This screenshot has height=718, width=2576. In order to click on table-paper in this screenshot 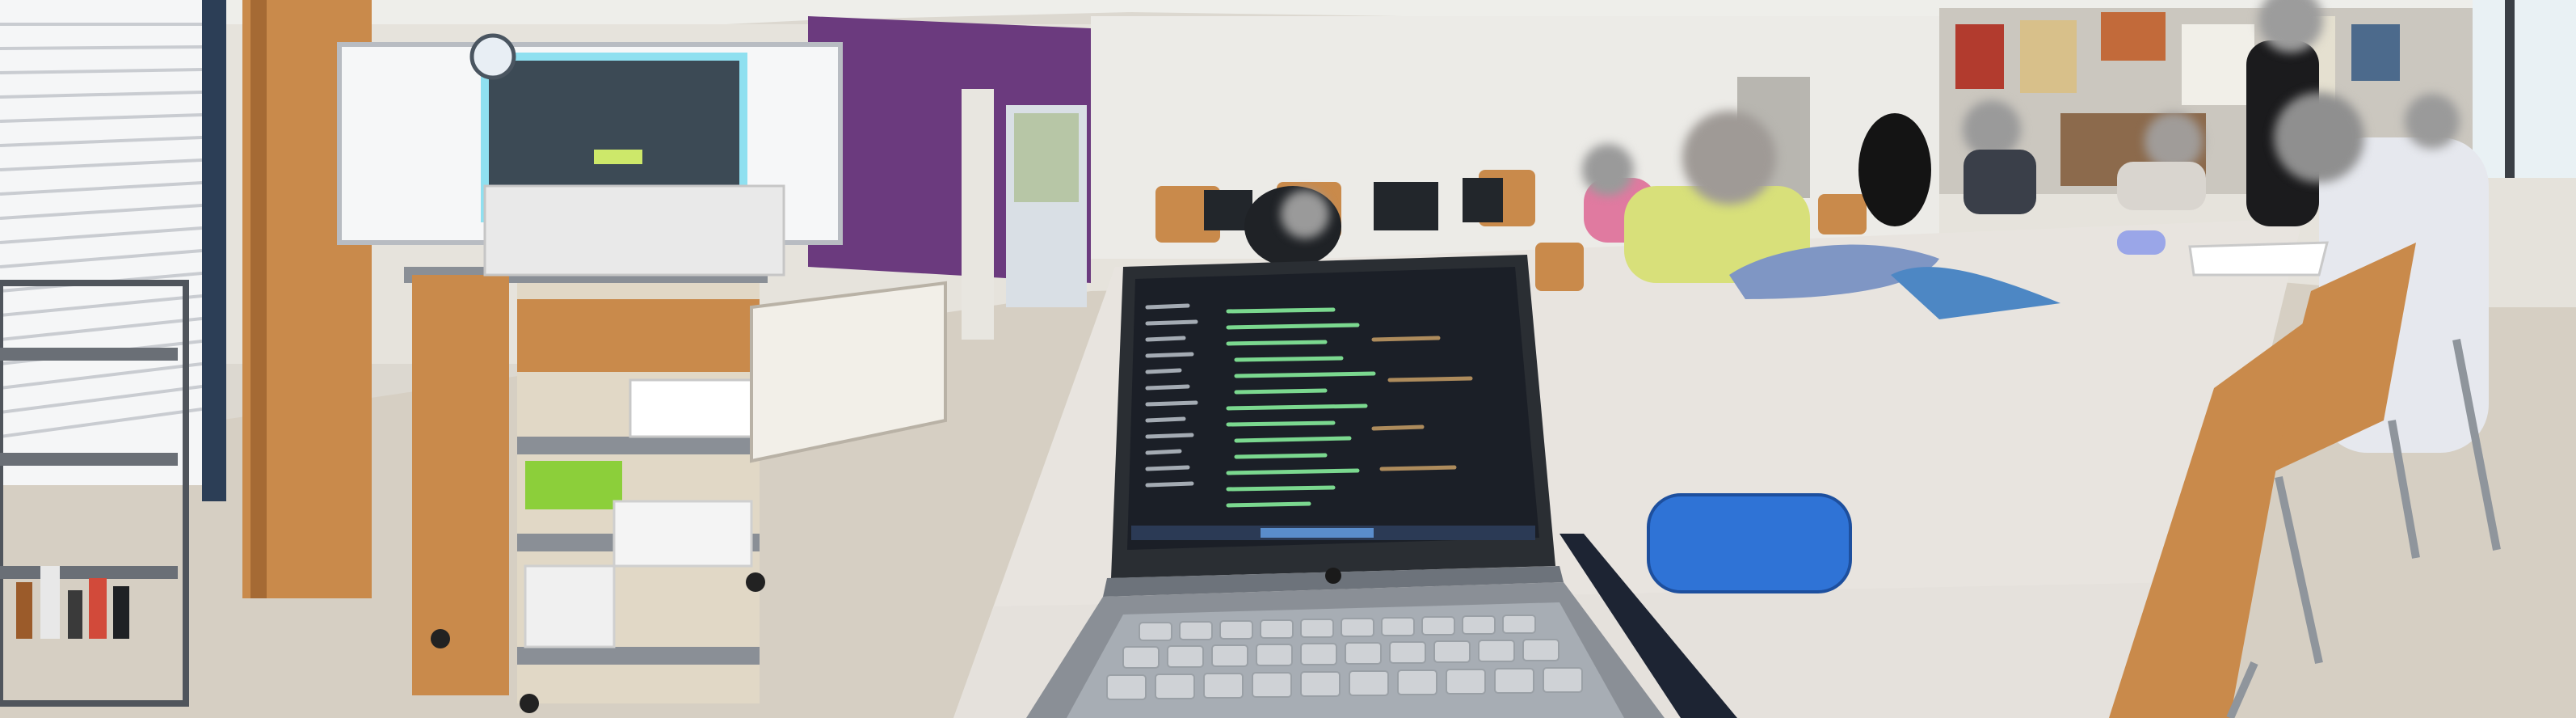, I will do `click(2258, 259)`.